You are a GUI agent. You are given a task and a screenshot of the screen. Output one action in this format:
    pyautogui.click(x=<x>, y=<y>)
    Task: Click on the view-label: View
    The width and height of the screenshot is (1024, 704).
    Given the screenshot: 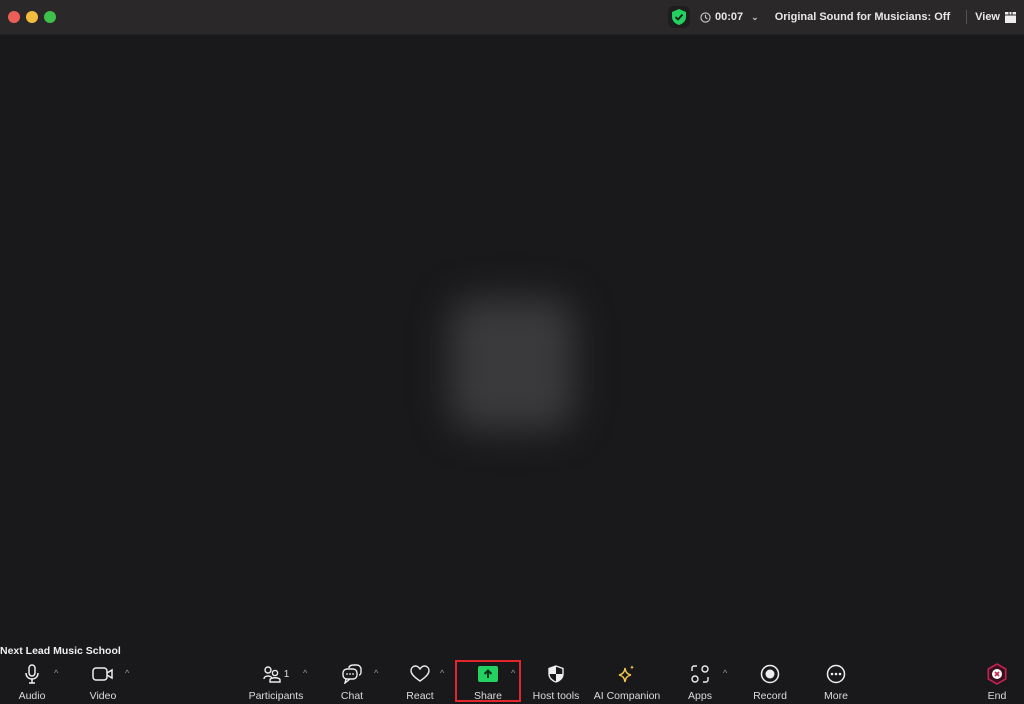 What is the action you would take?
    pyautogui.click(x=987, y=17)
    